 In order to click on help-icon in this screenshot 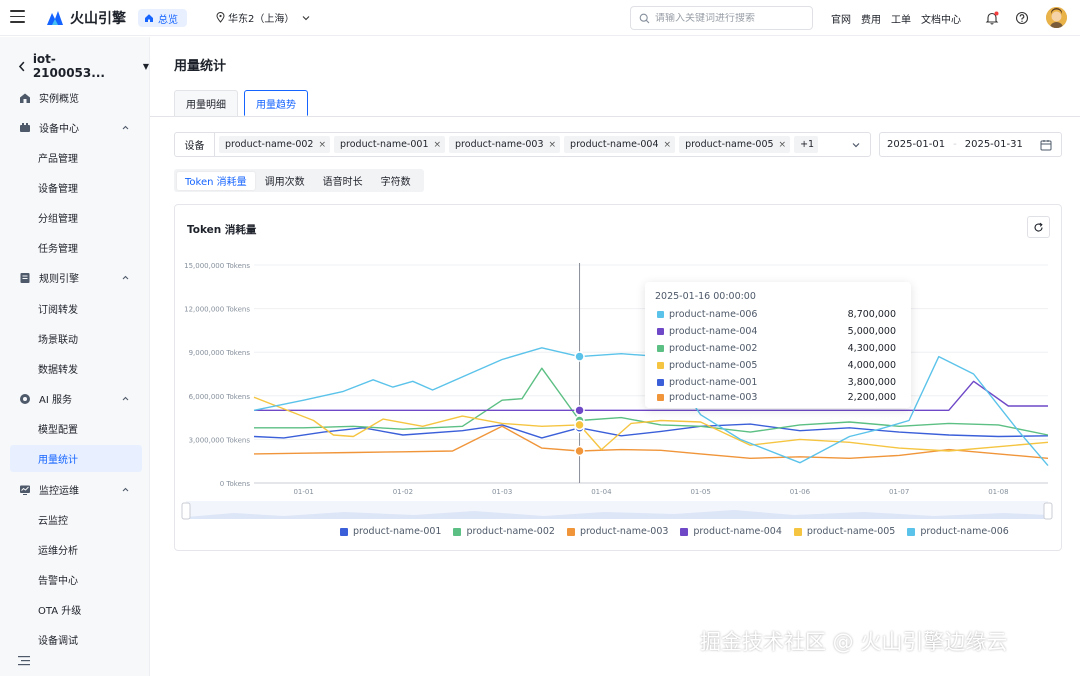, I will do `click(1022, 18)`.